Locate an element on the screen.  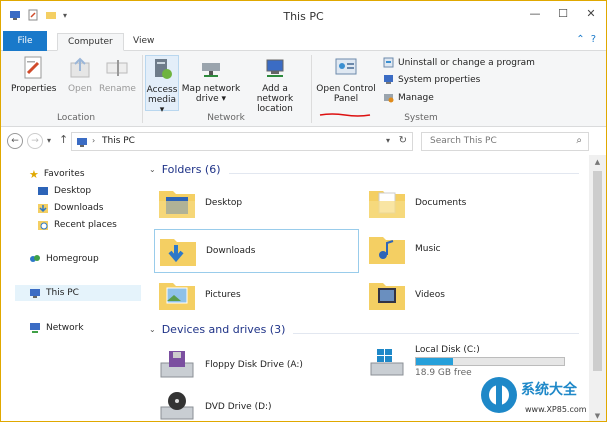
music-folder-icon is located at coordinates (387, 250).